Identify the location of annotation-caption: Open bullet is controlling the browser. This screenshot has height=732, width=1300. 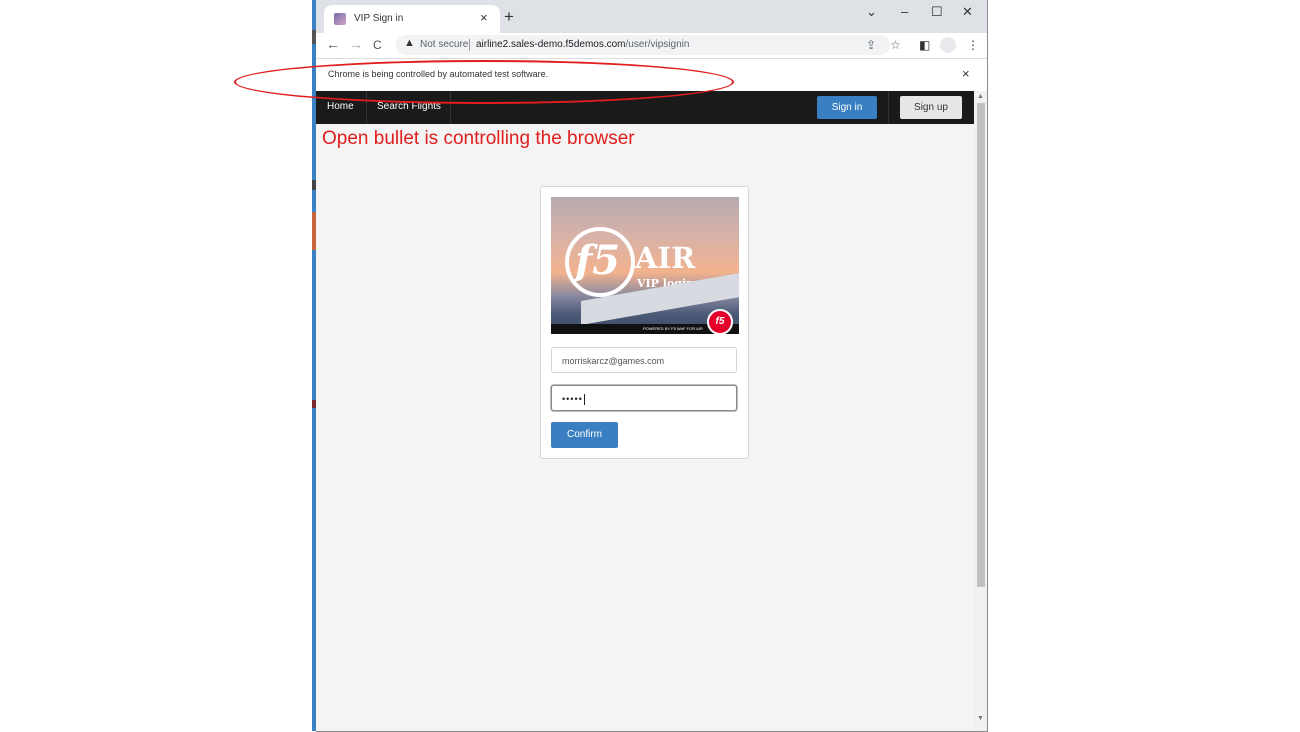
(478, 138).